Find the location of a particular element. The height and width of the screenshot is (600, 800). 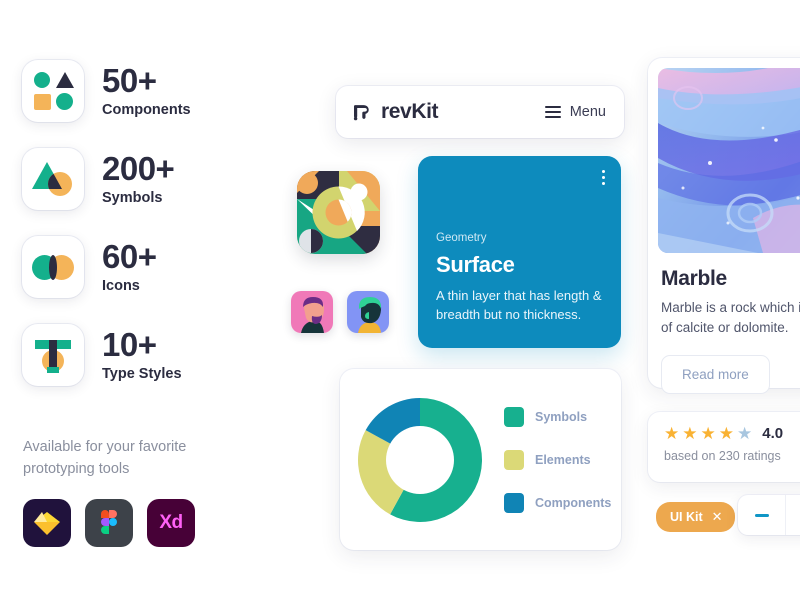

type-styles-t-icon is located at coordinates (53, 355).